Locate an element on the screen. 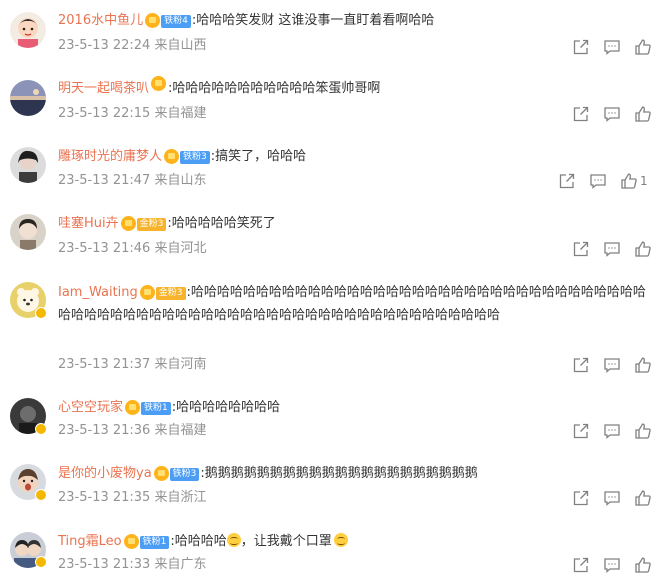 The width and height of the screenshot is (660, 583). comment-location: 来自浙江 is located at coordinates (180, 497).